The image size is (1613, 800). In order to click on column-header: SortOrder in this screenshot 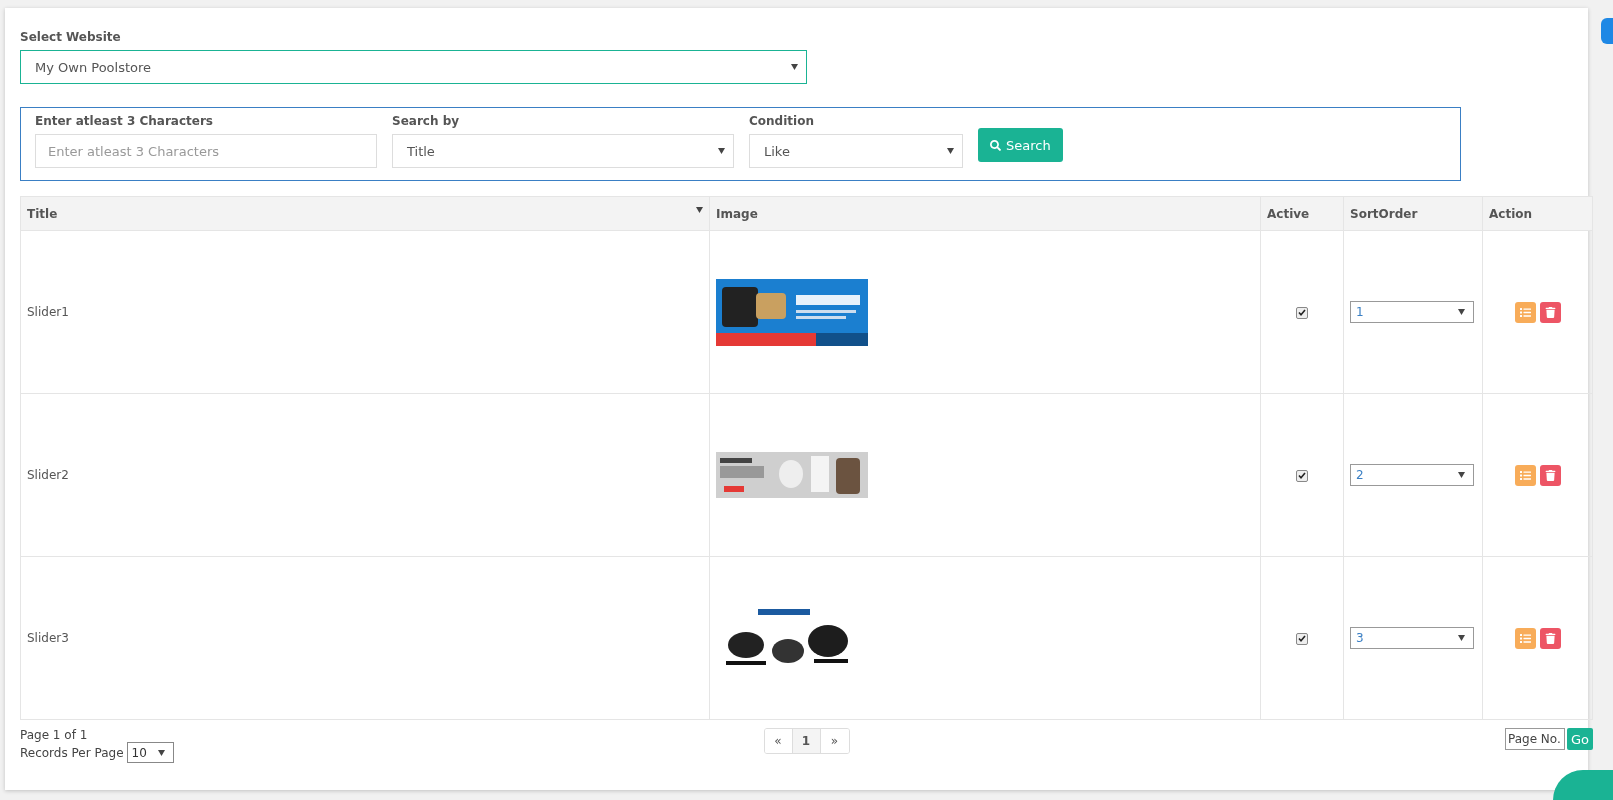, I will do `click(1413, 213)`.